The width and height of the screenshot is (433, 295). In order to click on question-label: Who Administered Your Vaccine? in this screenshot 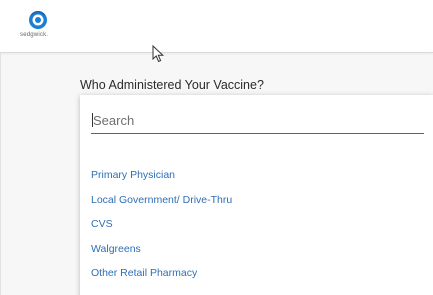, I will do `click(172, 85)`.